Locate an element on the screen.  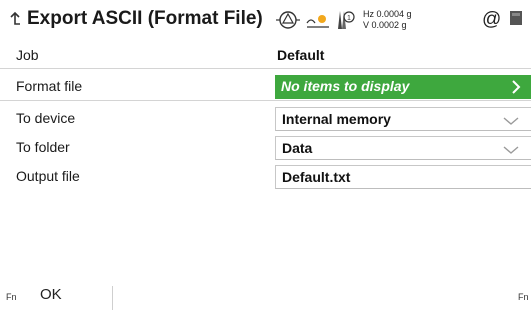
to-device-value: Internal memory is located at coordinates (336, 119).